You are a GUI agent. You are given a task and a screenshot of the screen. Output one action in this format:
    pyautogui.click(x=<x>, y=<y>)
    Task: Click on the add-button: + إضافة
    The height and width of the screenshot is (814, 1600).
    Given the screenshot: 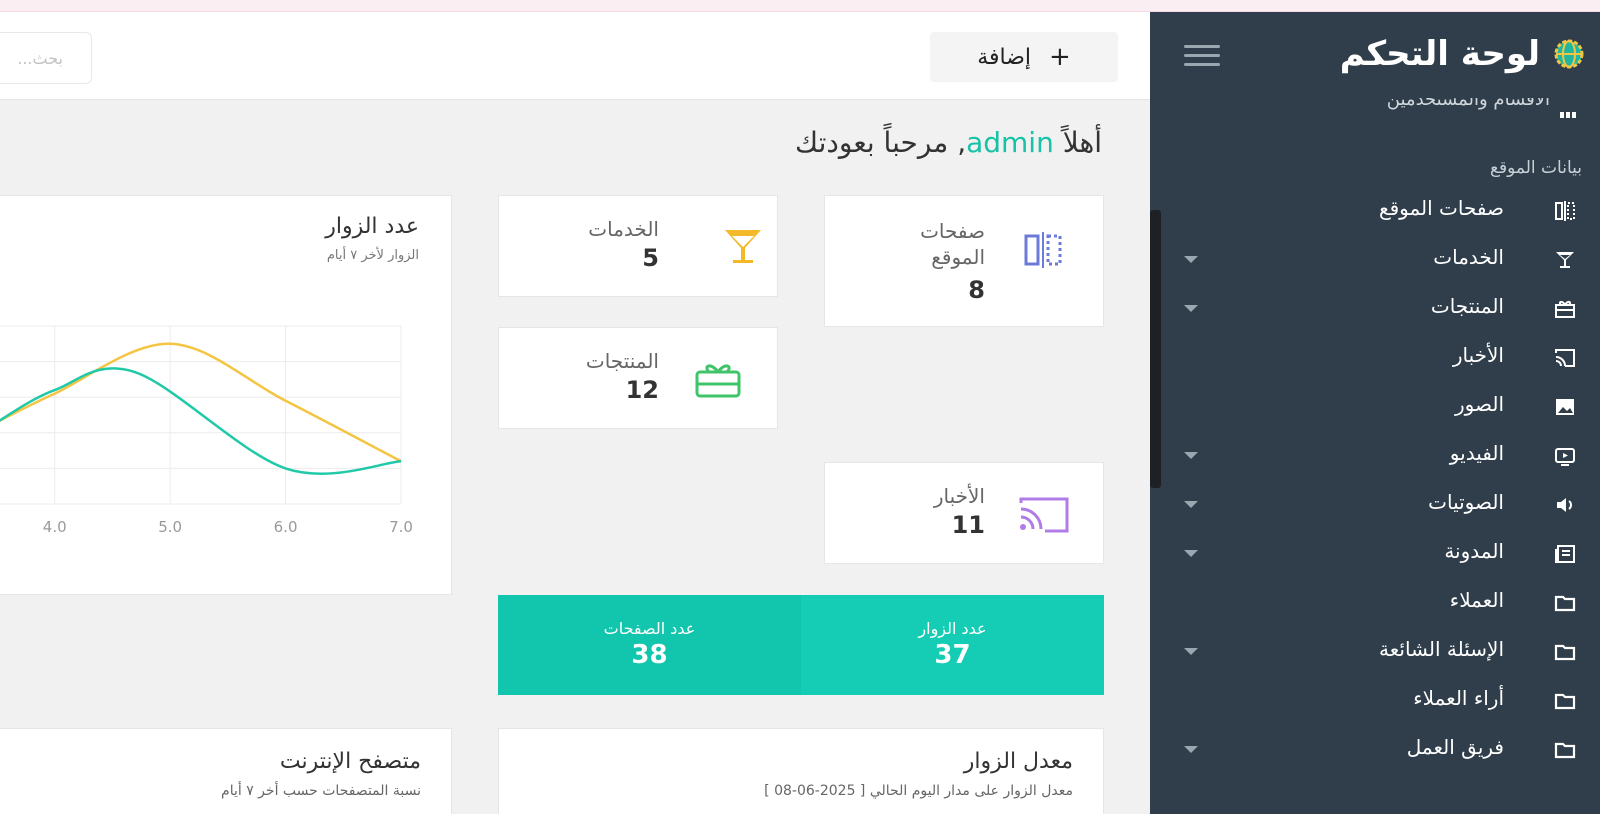 What is the action you would take?
    pyautogui.click(x=1024, y=57)
    